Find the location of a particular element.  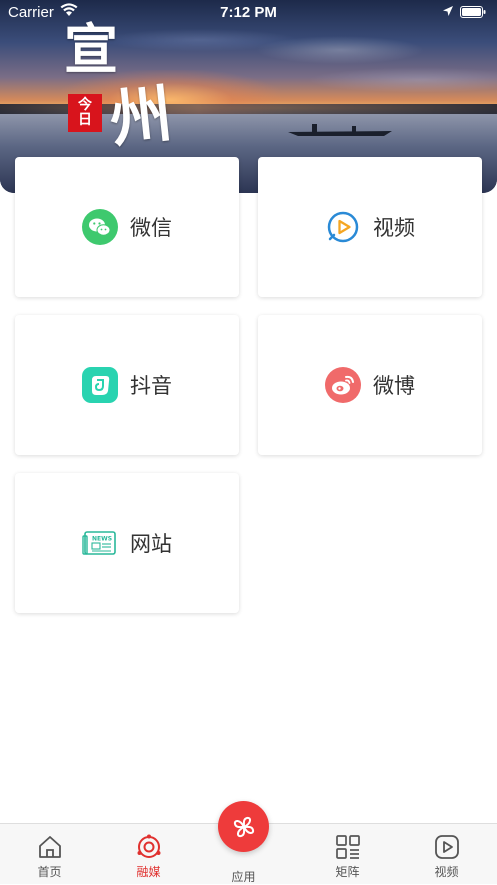

weibo-icon is located at coordinates (343, 385).